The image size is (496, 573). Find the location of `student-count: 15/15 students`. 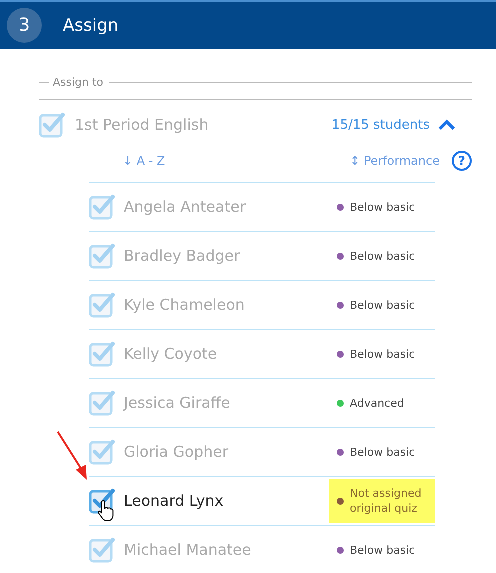

student-count: 15/15 students is located at coordinates (381, 125).